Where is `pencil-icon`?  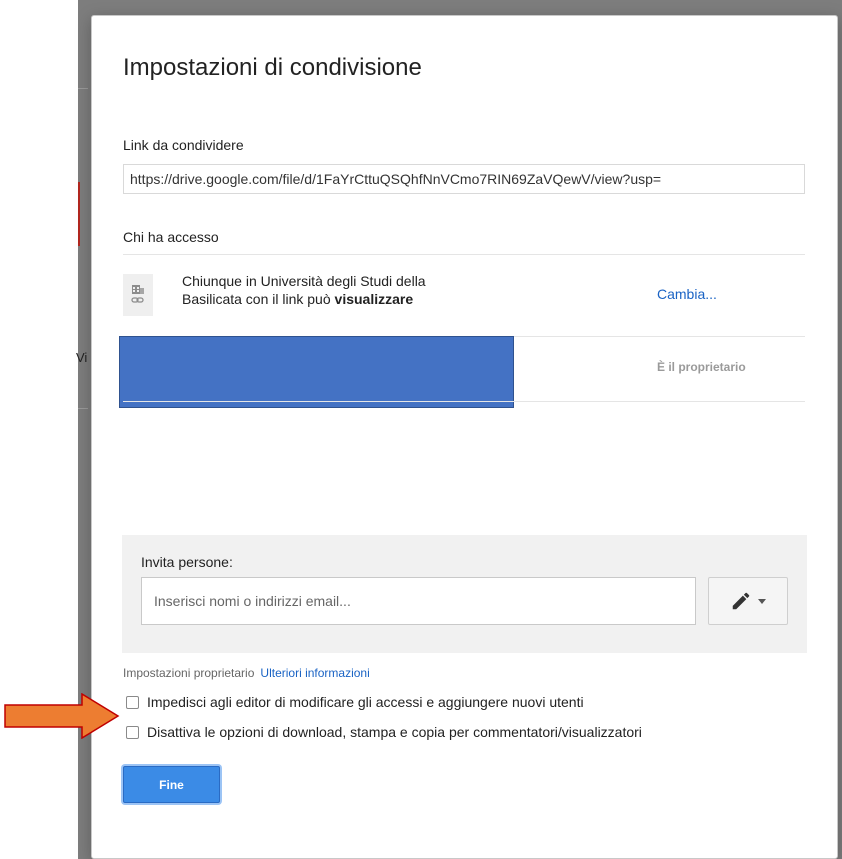 pencil-icon is located at coordinates (741, 601).